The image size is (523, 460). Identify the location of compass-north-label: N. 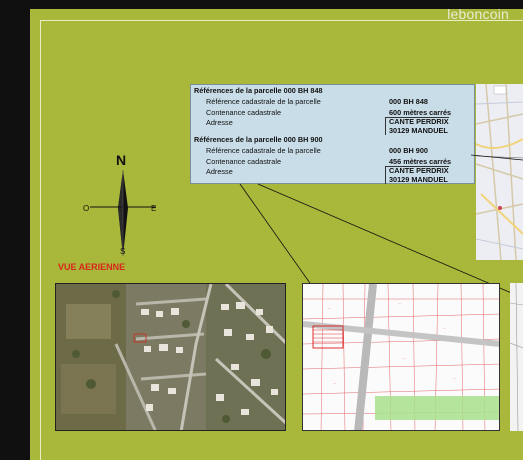
(121, 160).